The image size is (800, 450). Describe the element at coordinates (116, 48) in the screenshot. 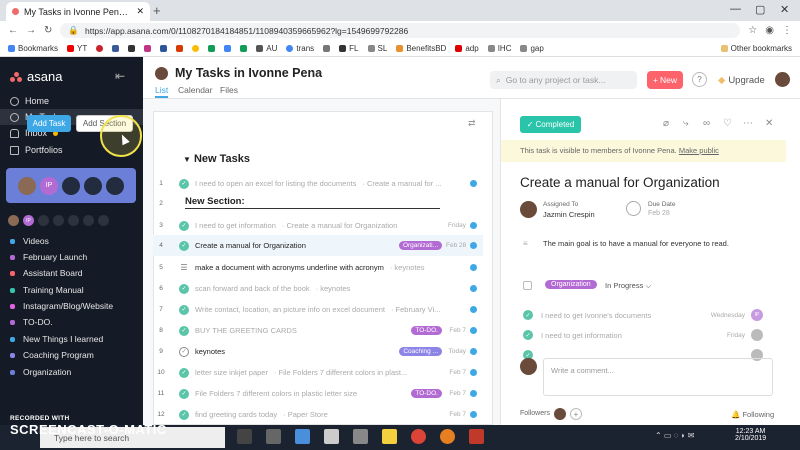

I see `bookmark-facebook` at that location.